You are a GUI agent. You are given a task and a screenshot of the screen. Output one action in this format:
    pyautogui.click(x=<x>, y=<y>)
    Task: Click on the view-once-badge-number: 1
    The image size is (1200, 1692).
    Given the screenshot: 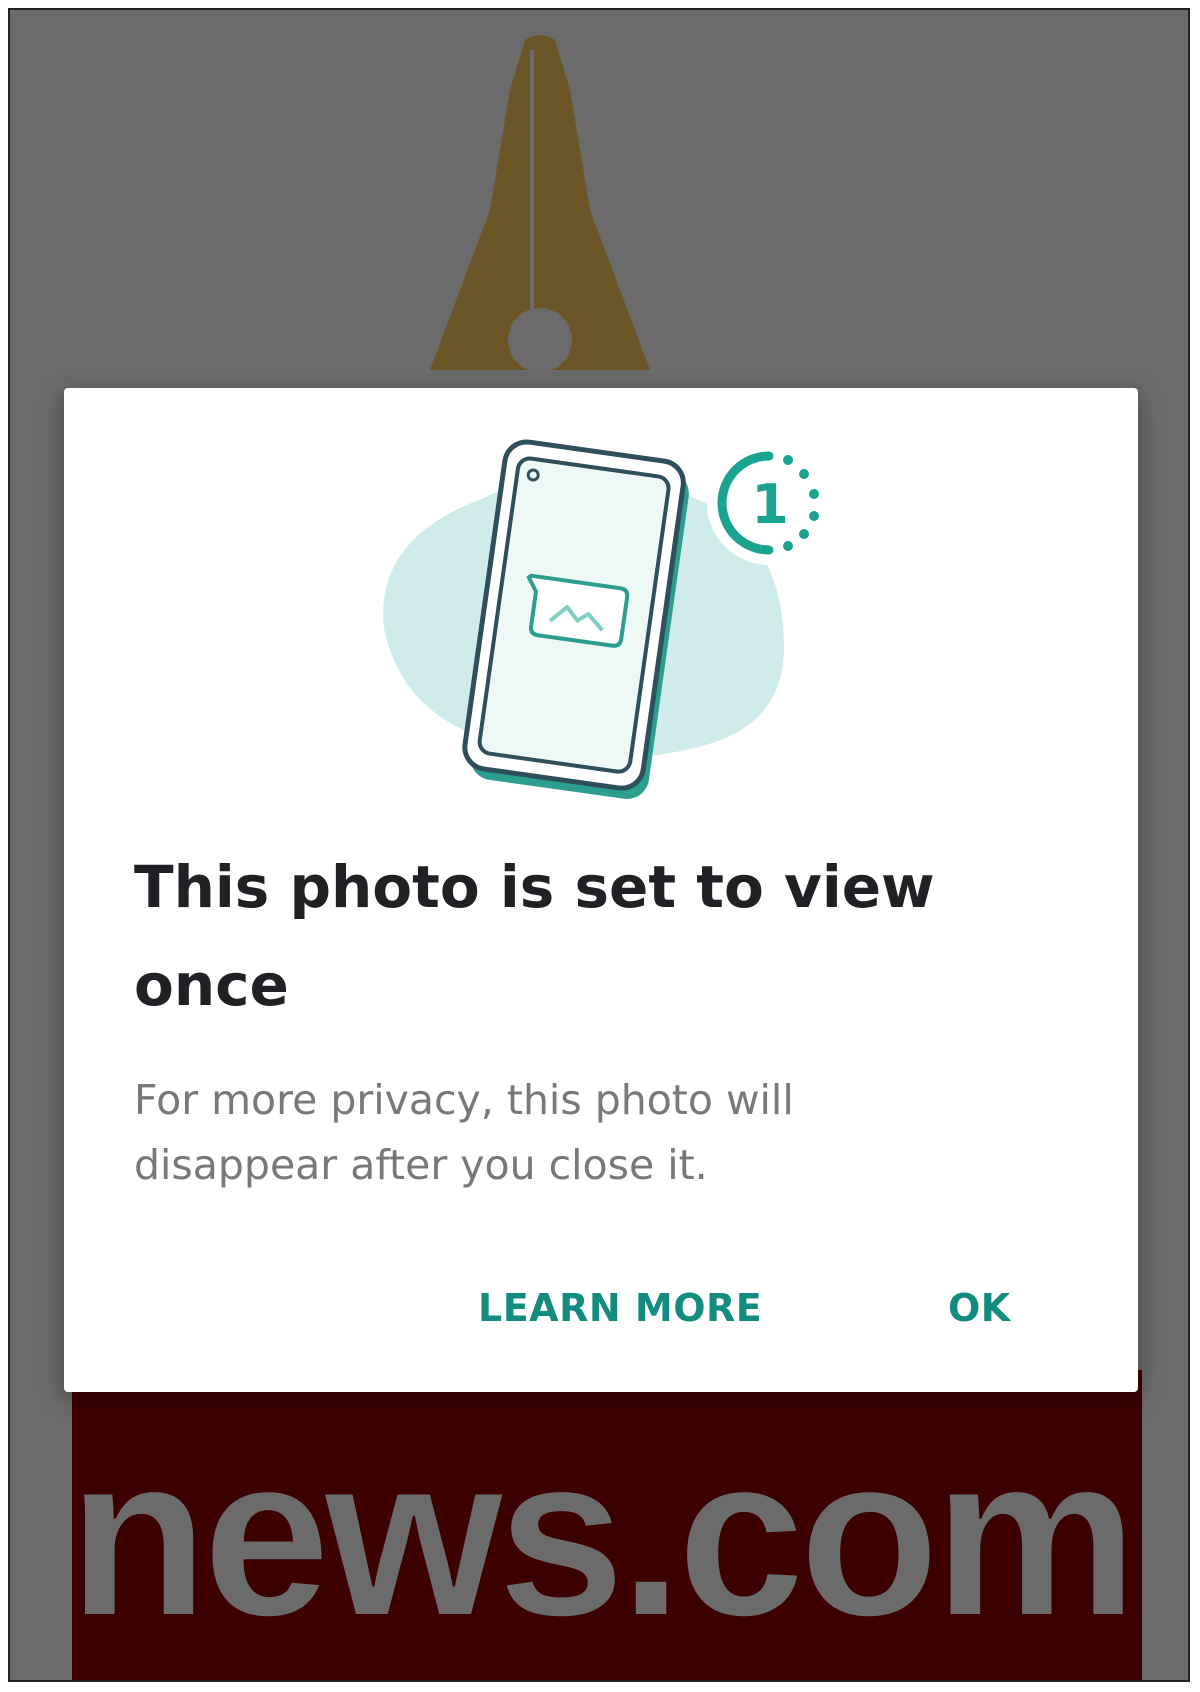 What is the action you would take?
    pyautogui.click(x=770, y=504)
    